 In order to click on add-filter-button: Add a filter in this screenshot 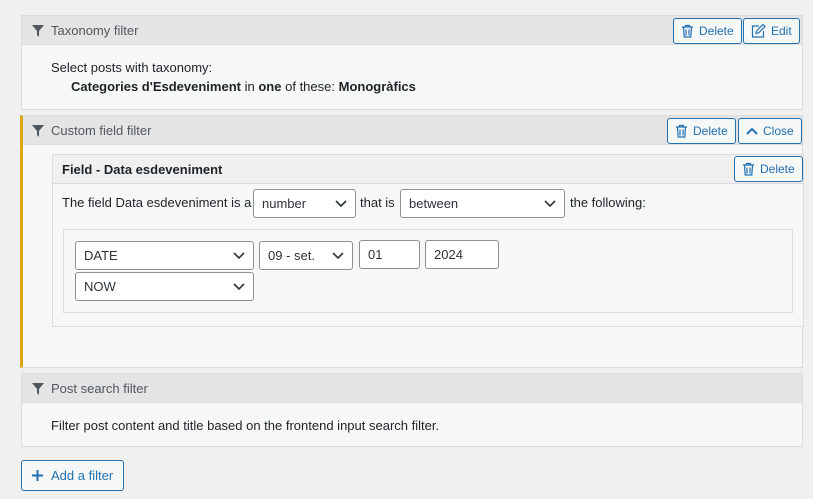, I will do `click(73, 475)`.